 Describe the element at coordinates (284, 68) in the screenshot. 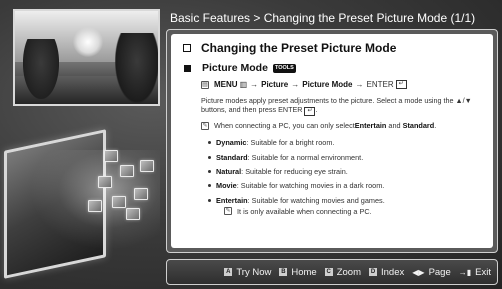

I see `tools-button-icon: TOOLS` at that location.